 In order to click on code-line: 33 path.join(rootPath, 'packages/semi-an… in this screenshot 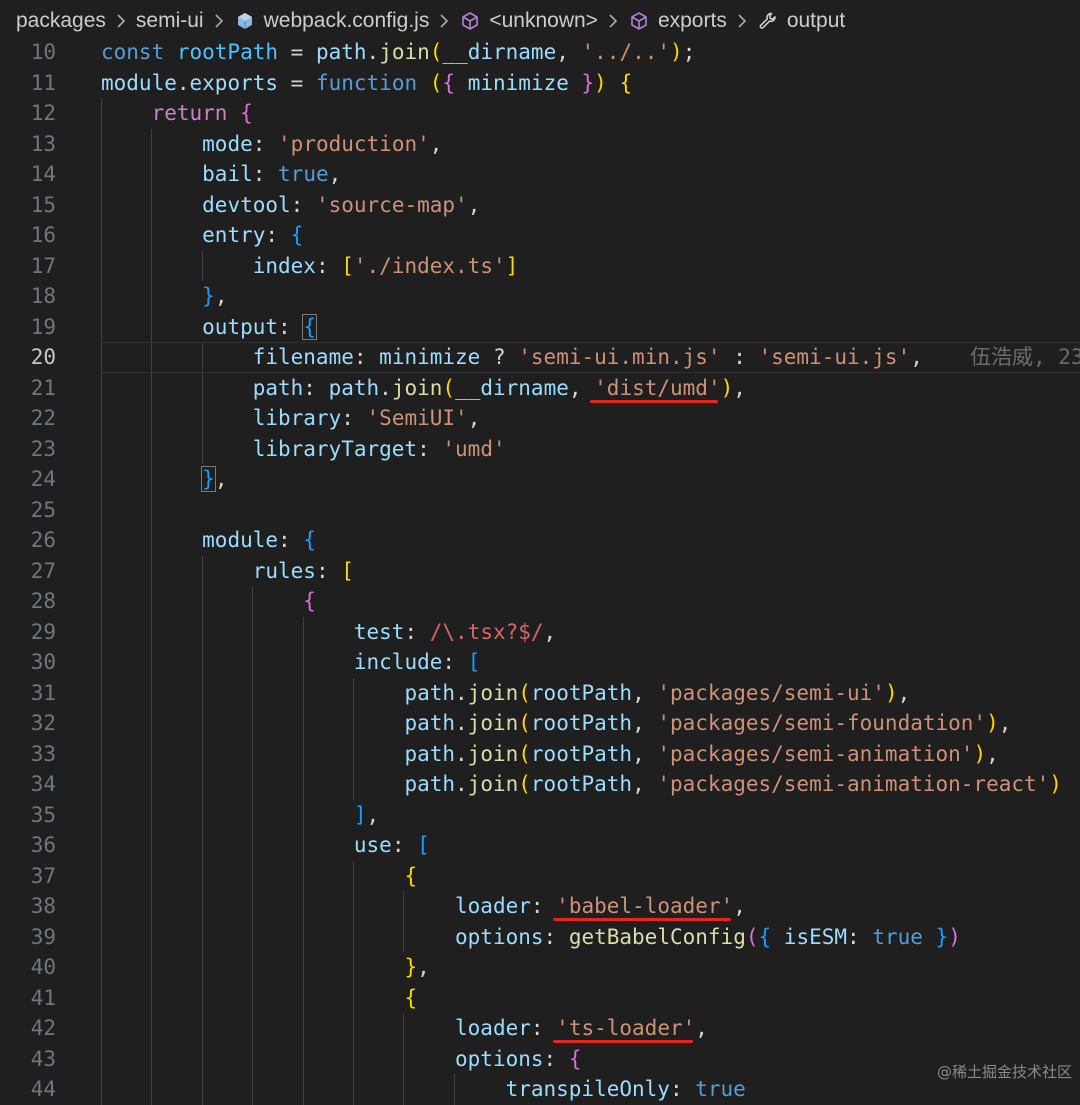, I will do `click(540, 753)`.